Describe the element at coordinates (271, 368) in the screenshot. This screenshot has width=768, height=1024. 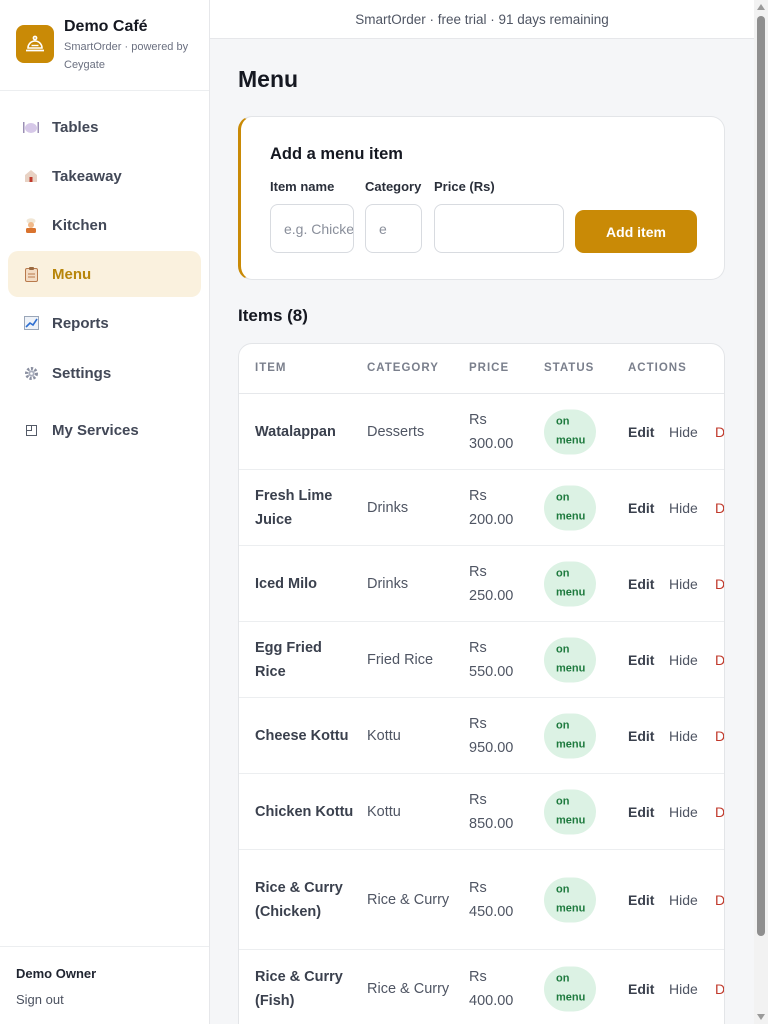
I see `column-header-item: ITEM` at that location.